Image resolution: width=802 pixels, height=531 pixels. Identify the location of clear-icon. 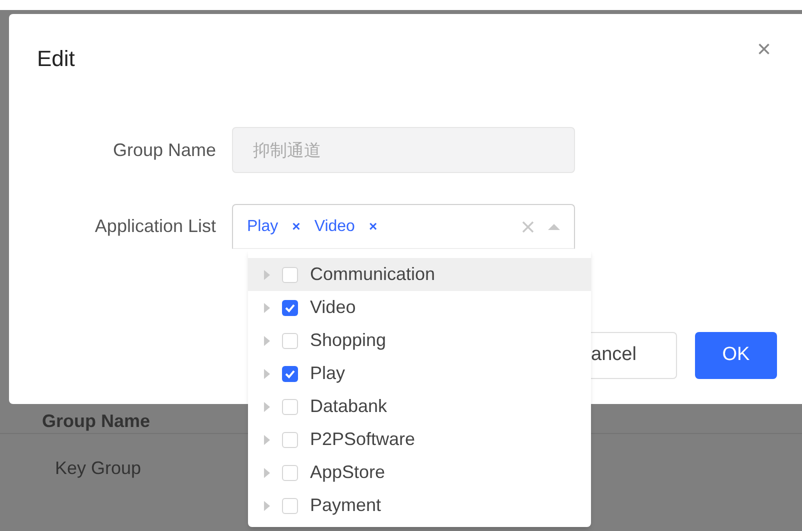
(528, 226).